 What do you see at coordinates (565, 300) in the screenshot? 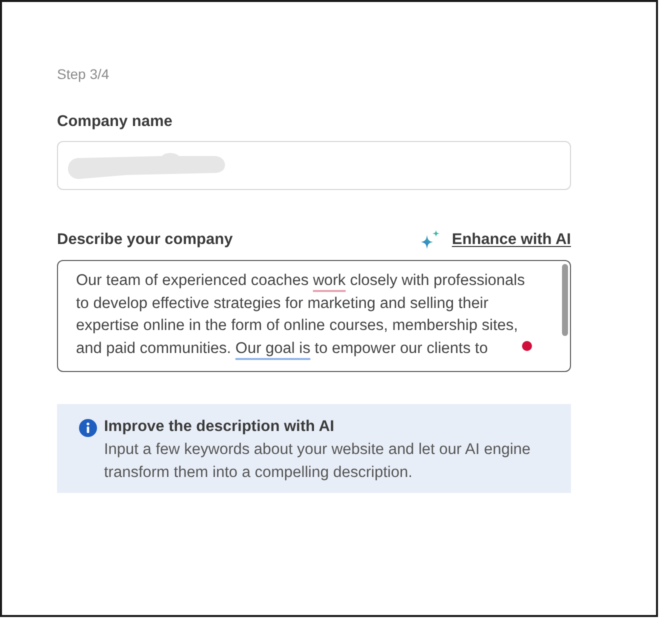
I see `scrollbar-thumb` at bounding box center [565, 300].